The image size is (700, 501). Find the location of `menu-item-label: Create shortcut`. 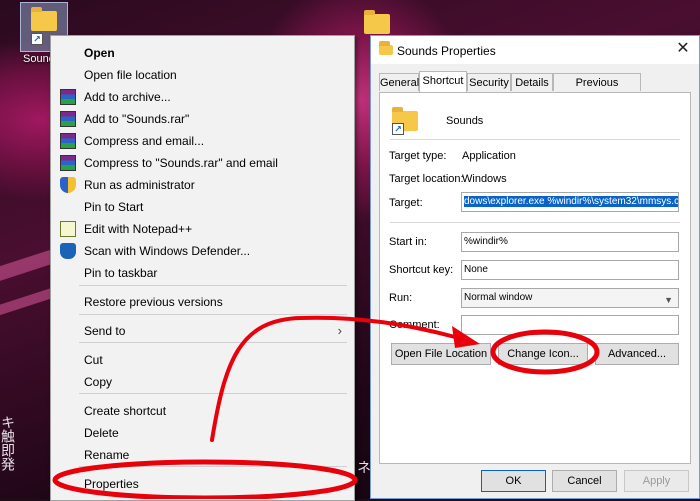

menu-item-label: Create shortcut is located at coordinates (125, 411).